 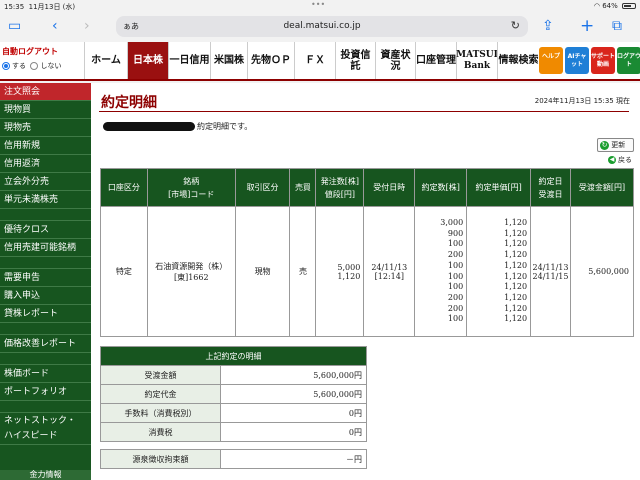 I want to click on nav-tab-futures-options: 先物ＯＰ, so click(x=270, y=60).